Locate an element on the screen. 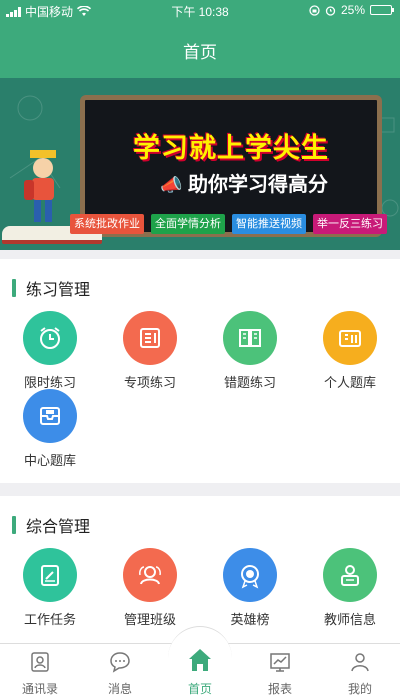 Image resolution: width=400 pixels, height=700 pixels. practice-tile: 个人题库 is located at coordinates (350, 350).